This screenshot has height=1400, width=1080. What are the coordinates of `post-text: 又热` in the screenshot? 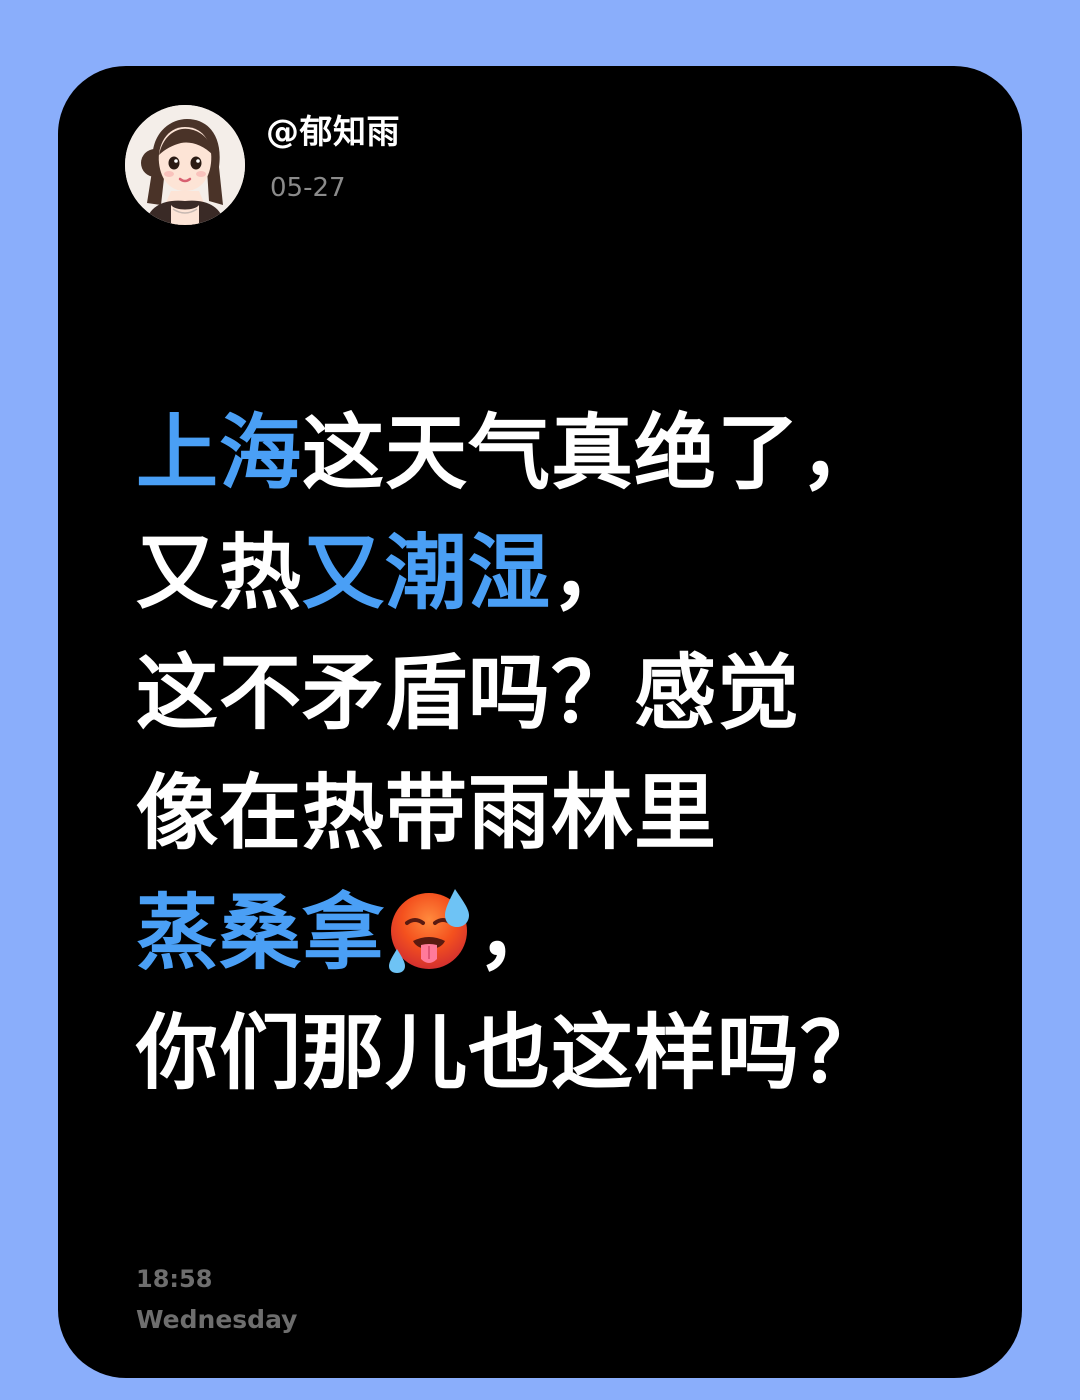 It's located at (219, 573).